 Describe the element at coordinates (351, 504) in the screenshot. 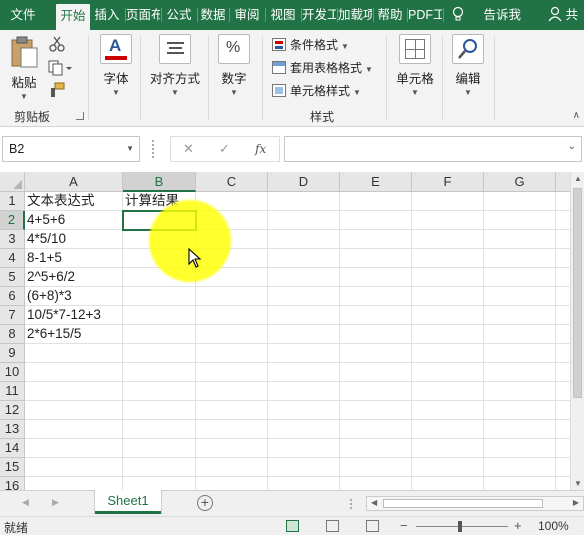

I see `sheet-splitter` at that location.